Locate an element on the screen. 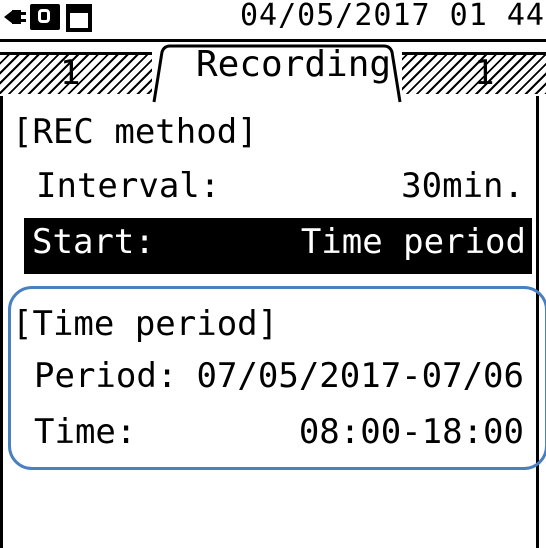  time-row: Time: 08:00-18:00 is located at coordinates (279, 435).